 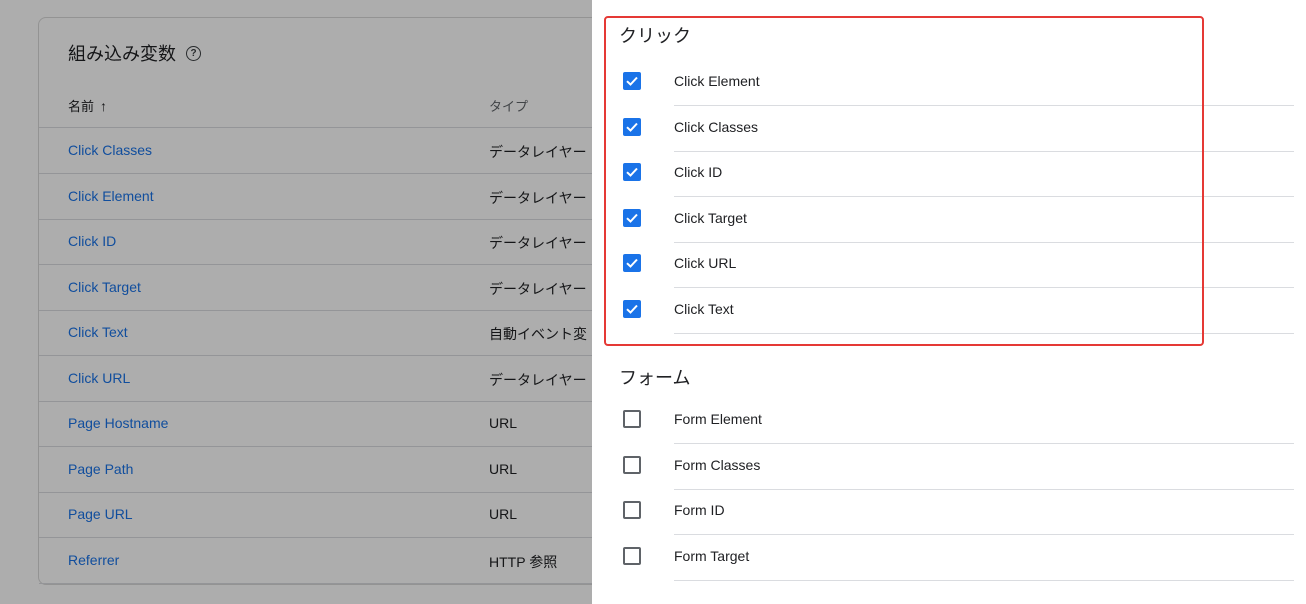 I want to click on checkbox-item: Form Element, so click(x=949, y=421).